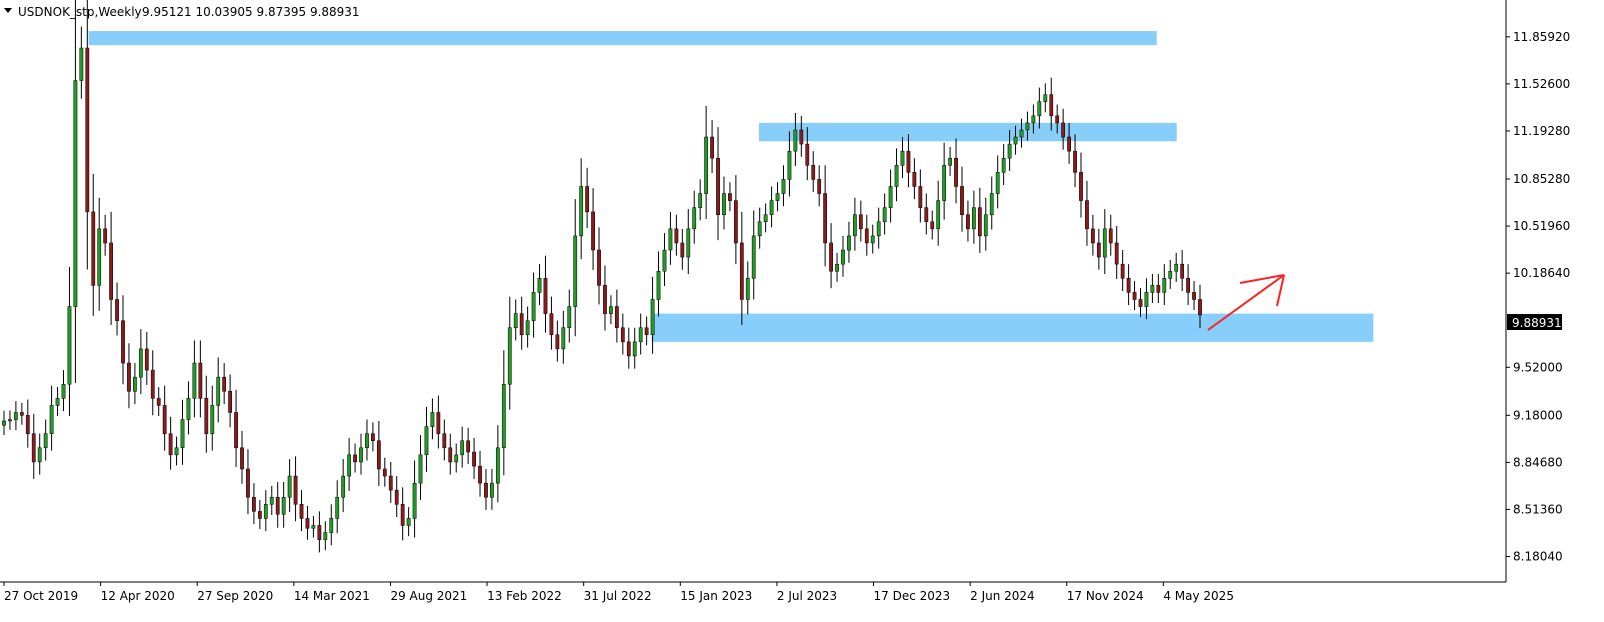  Describe the element at coordinates (1541, 273) in the screenshot. I see `y-tick-label: 10.18640` at that location.